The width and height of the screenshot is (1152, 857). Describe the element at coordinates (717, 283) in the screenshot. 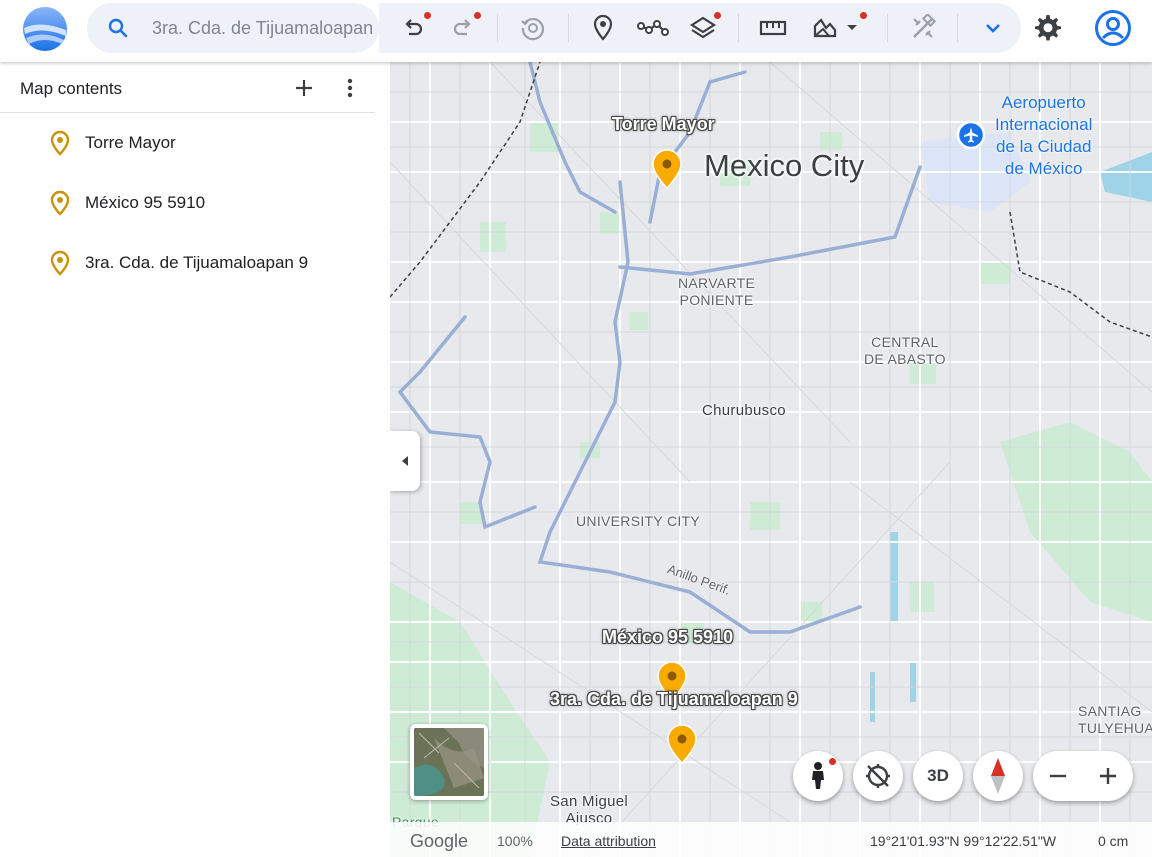

I see `neighborhood-label-line: NARVARTE` at that location.